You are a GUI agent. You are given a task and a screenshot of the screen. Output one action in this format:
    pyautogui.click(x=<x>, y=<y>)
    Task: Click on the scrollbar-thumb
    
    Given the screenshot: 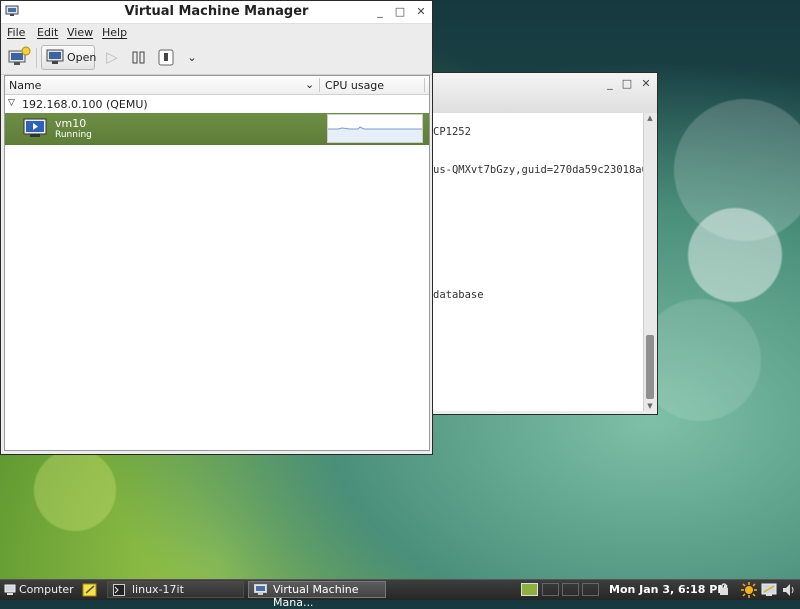 What is the action you would take?
    pyautogui.click(x=650, y=367)
    